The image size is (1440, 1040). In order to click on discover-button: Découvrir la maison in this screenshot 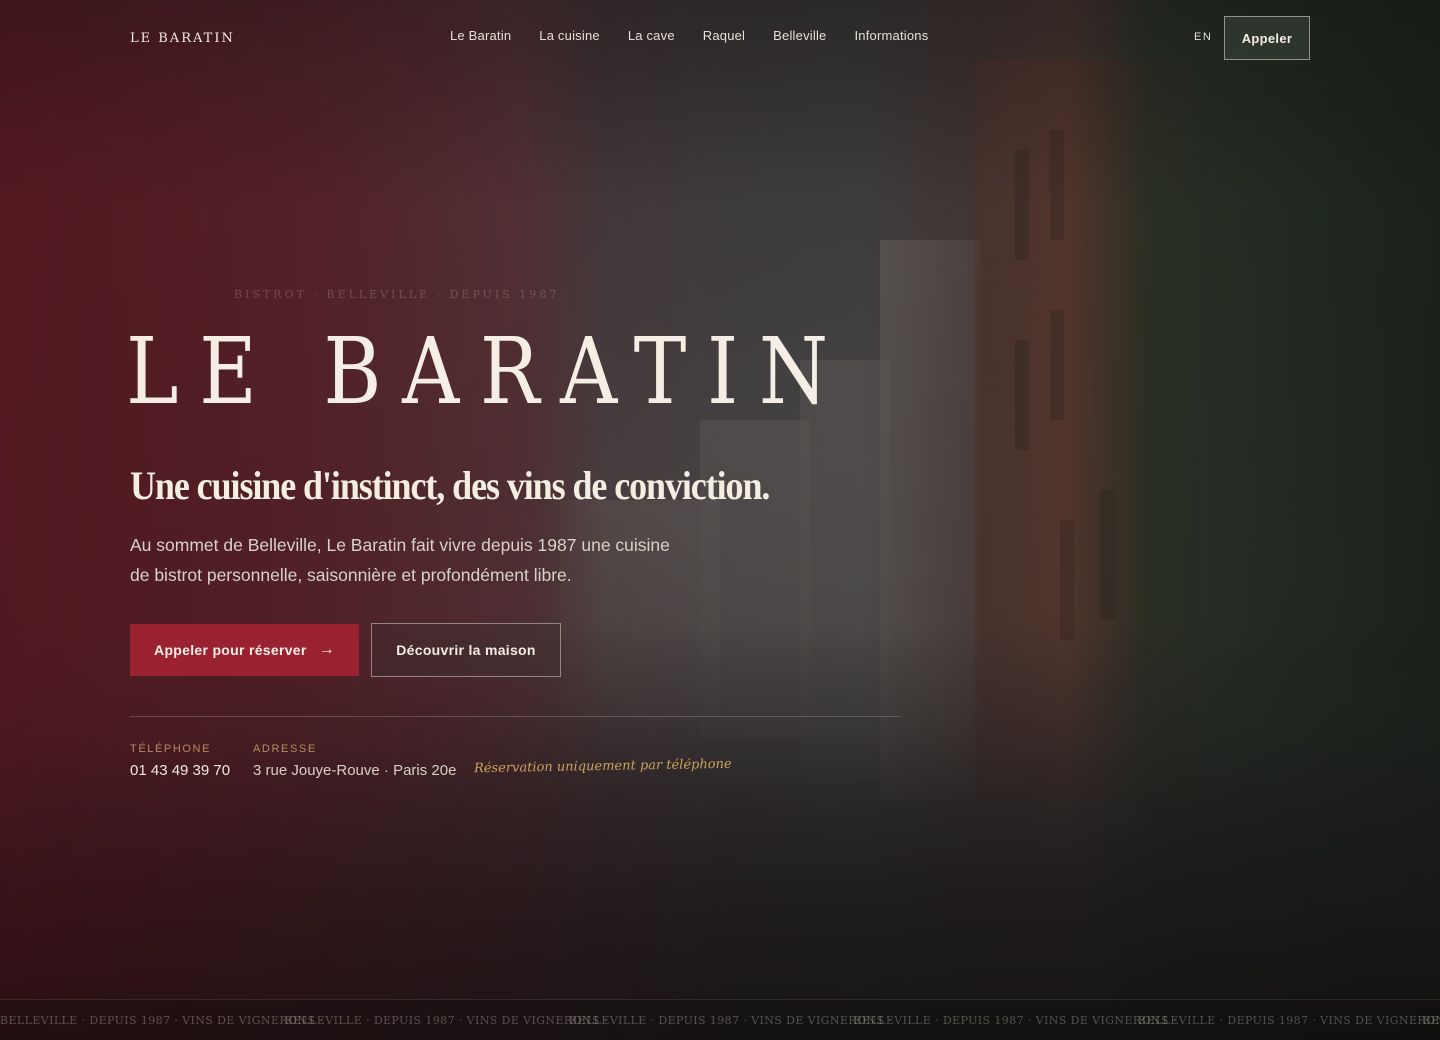, I will do `click(466, 650)`.